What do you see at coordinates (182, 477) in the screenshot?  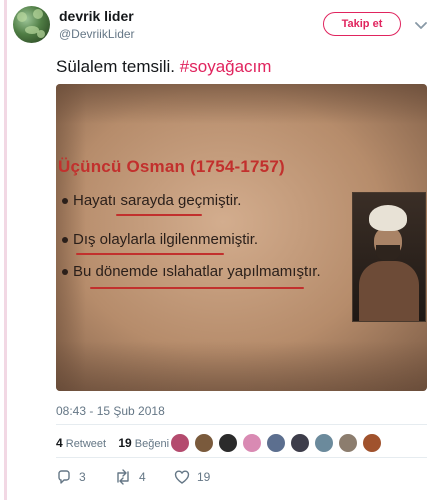 I see `heart-icon` at bounding box center [182, 477].